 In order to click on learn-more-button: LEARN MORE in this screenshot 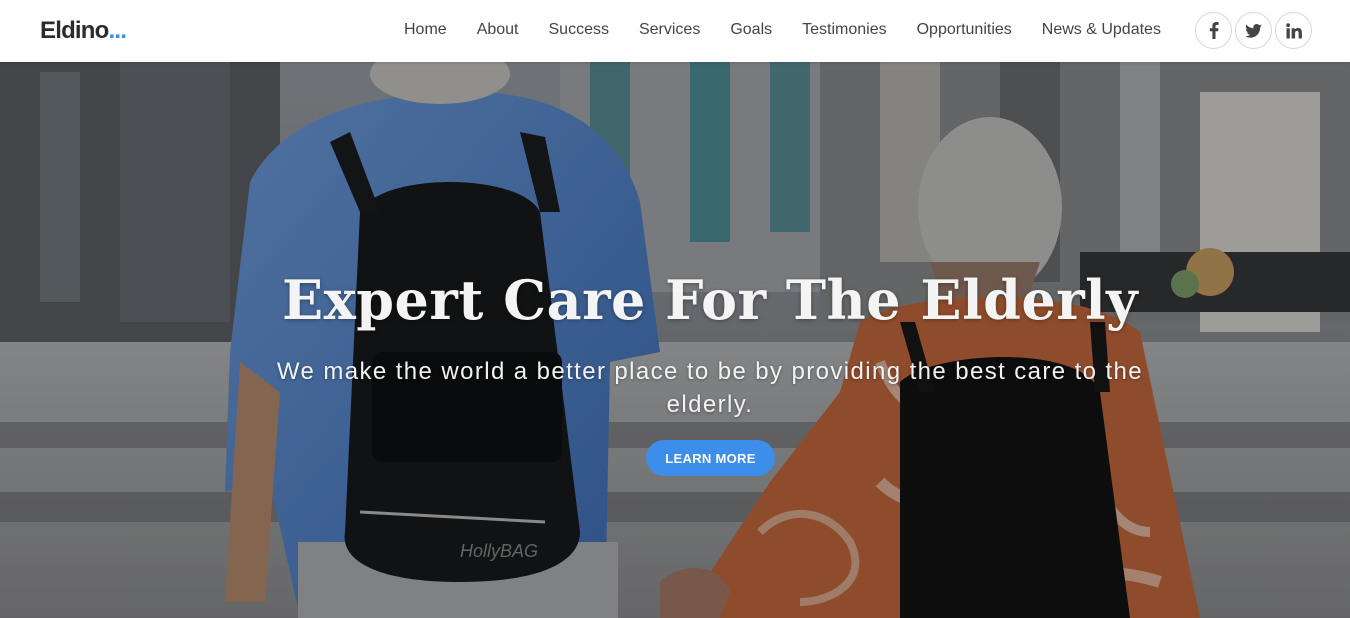, I will do `click(710, 458)`.